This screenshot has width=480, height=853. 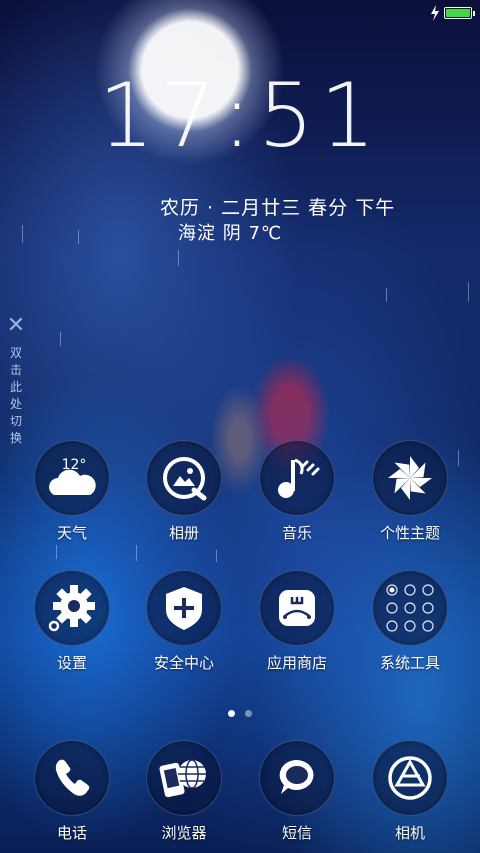 I want to click on app-label: 相册, so click(x=183, y=533).